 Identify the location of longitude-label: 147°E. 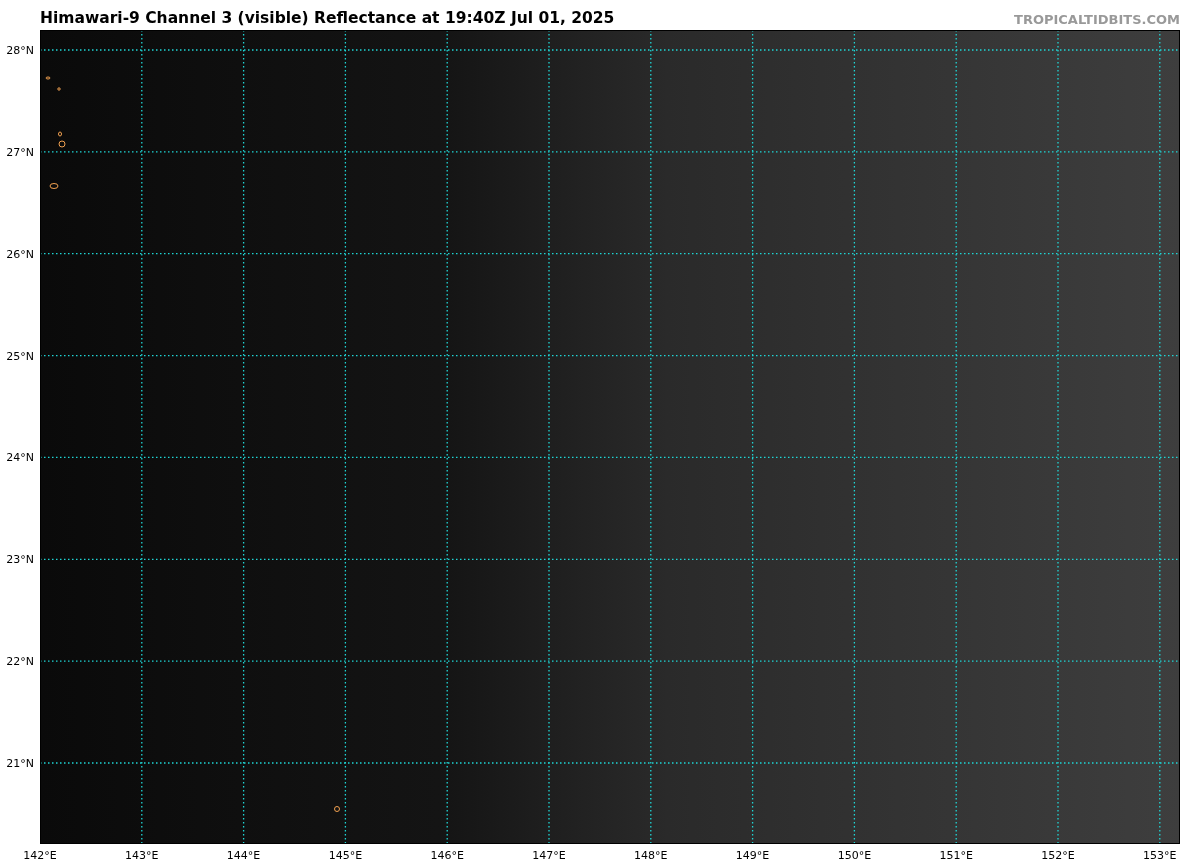
(549, 855).